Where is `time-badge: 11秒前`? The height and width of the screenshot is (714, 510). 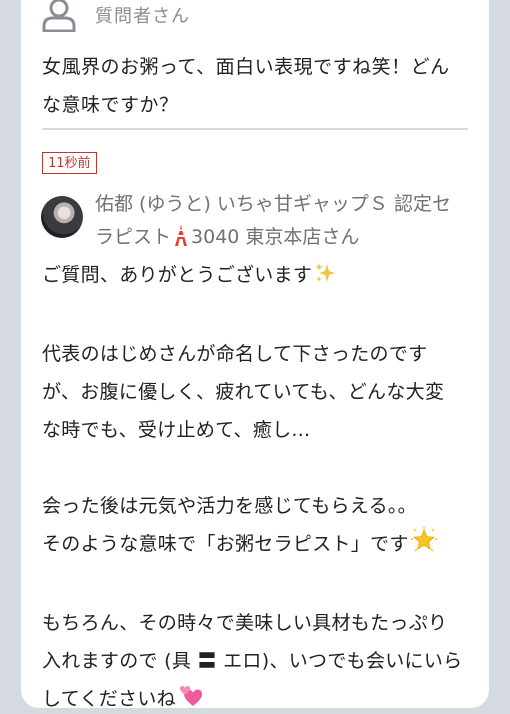
time-badge: 11秒前 is located at coordinates (69, 163).